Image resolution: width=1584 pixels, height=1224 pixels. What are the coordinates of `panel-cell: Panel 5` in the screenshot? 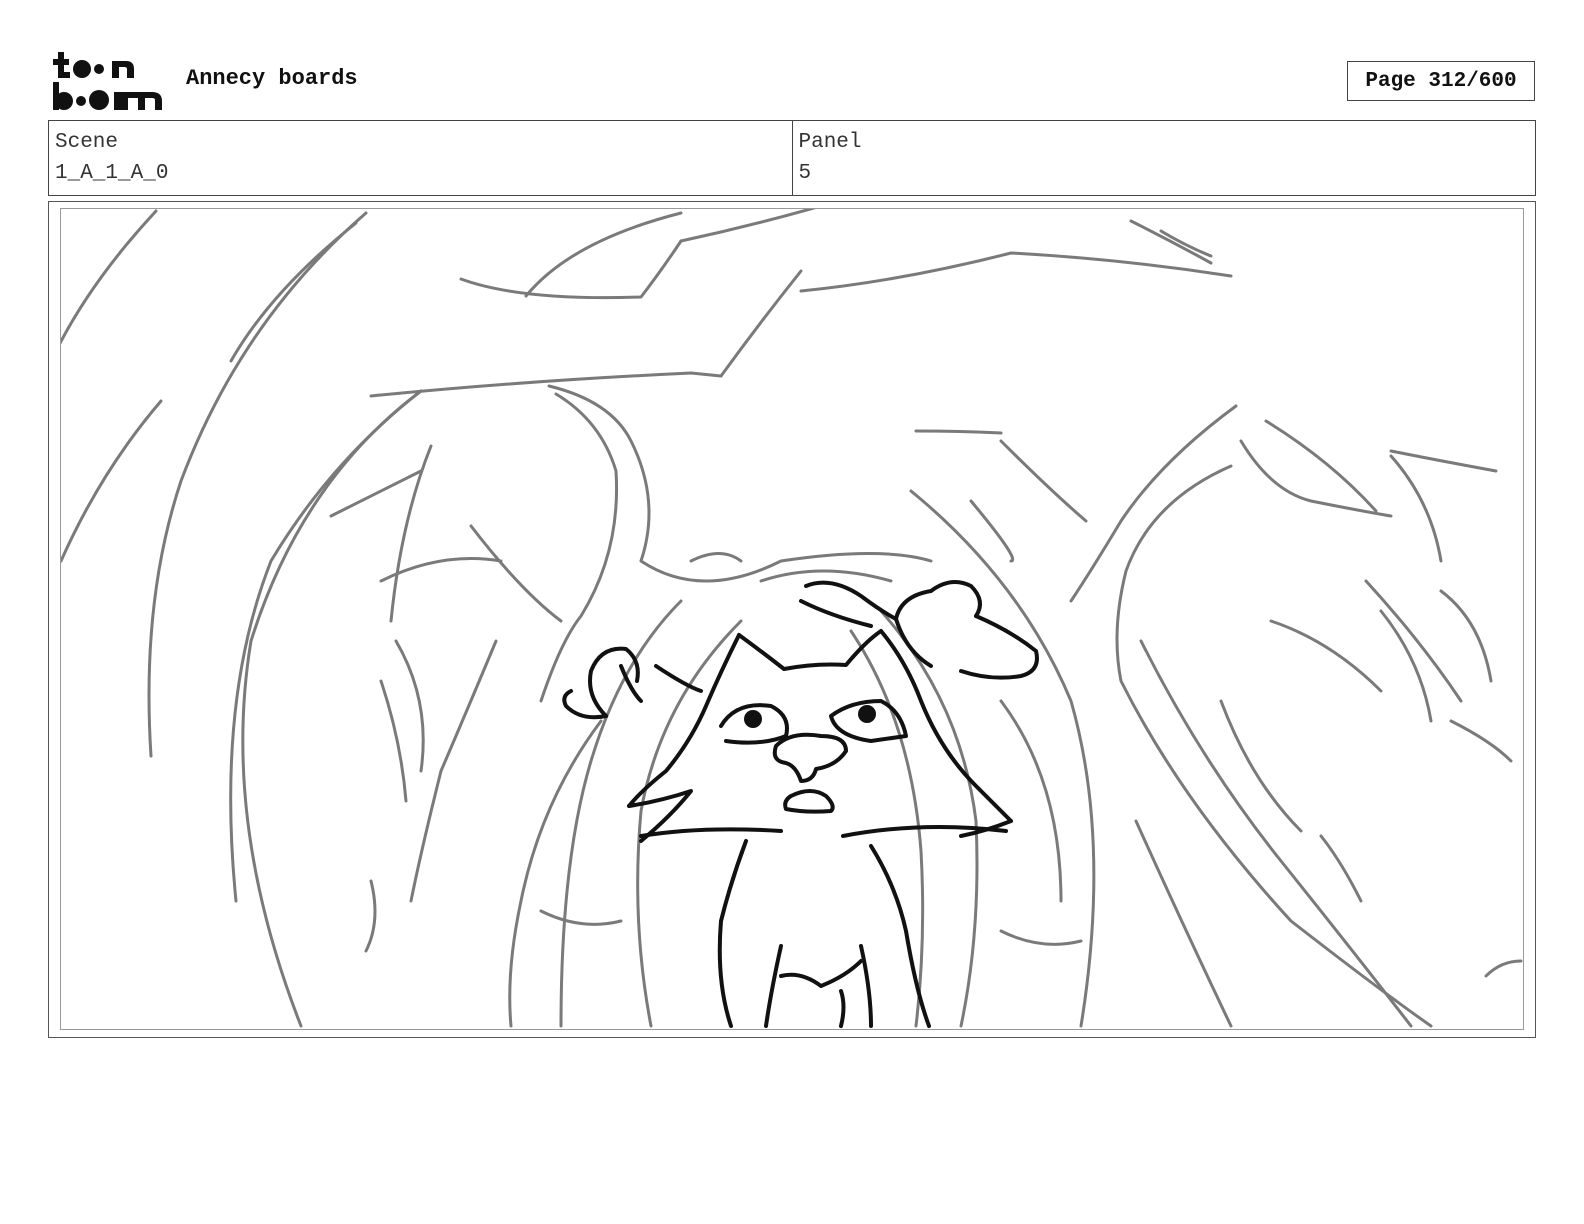 It's located at (1163, 158).